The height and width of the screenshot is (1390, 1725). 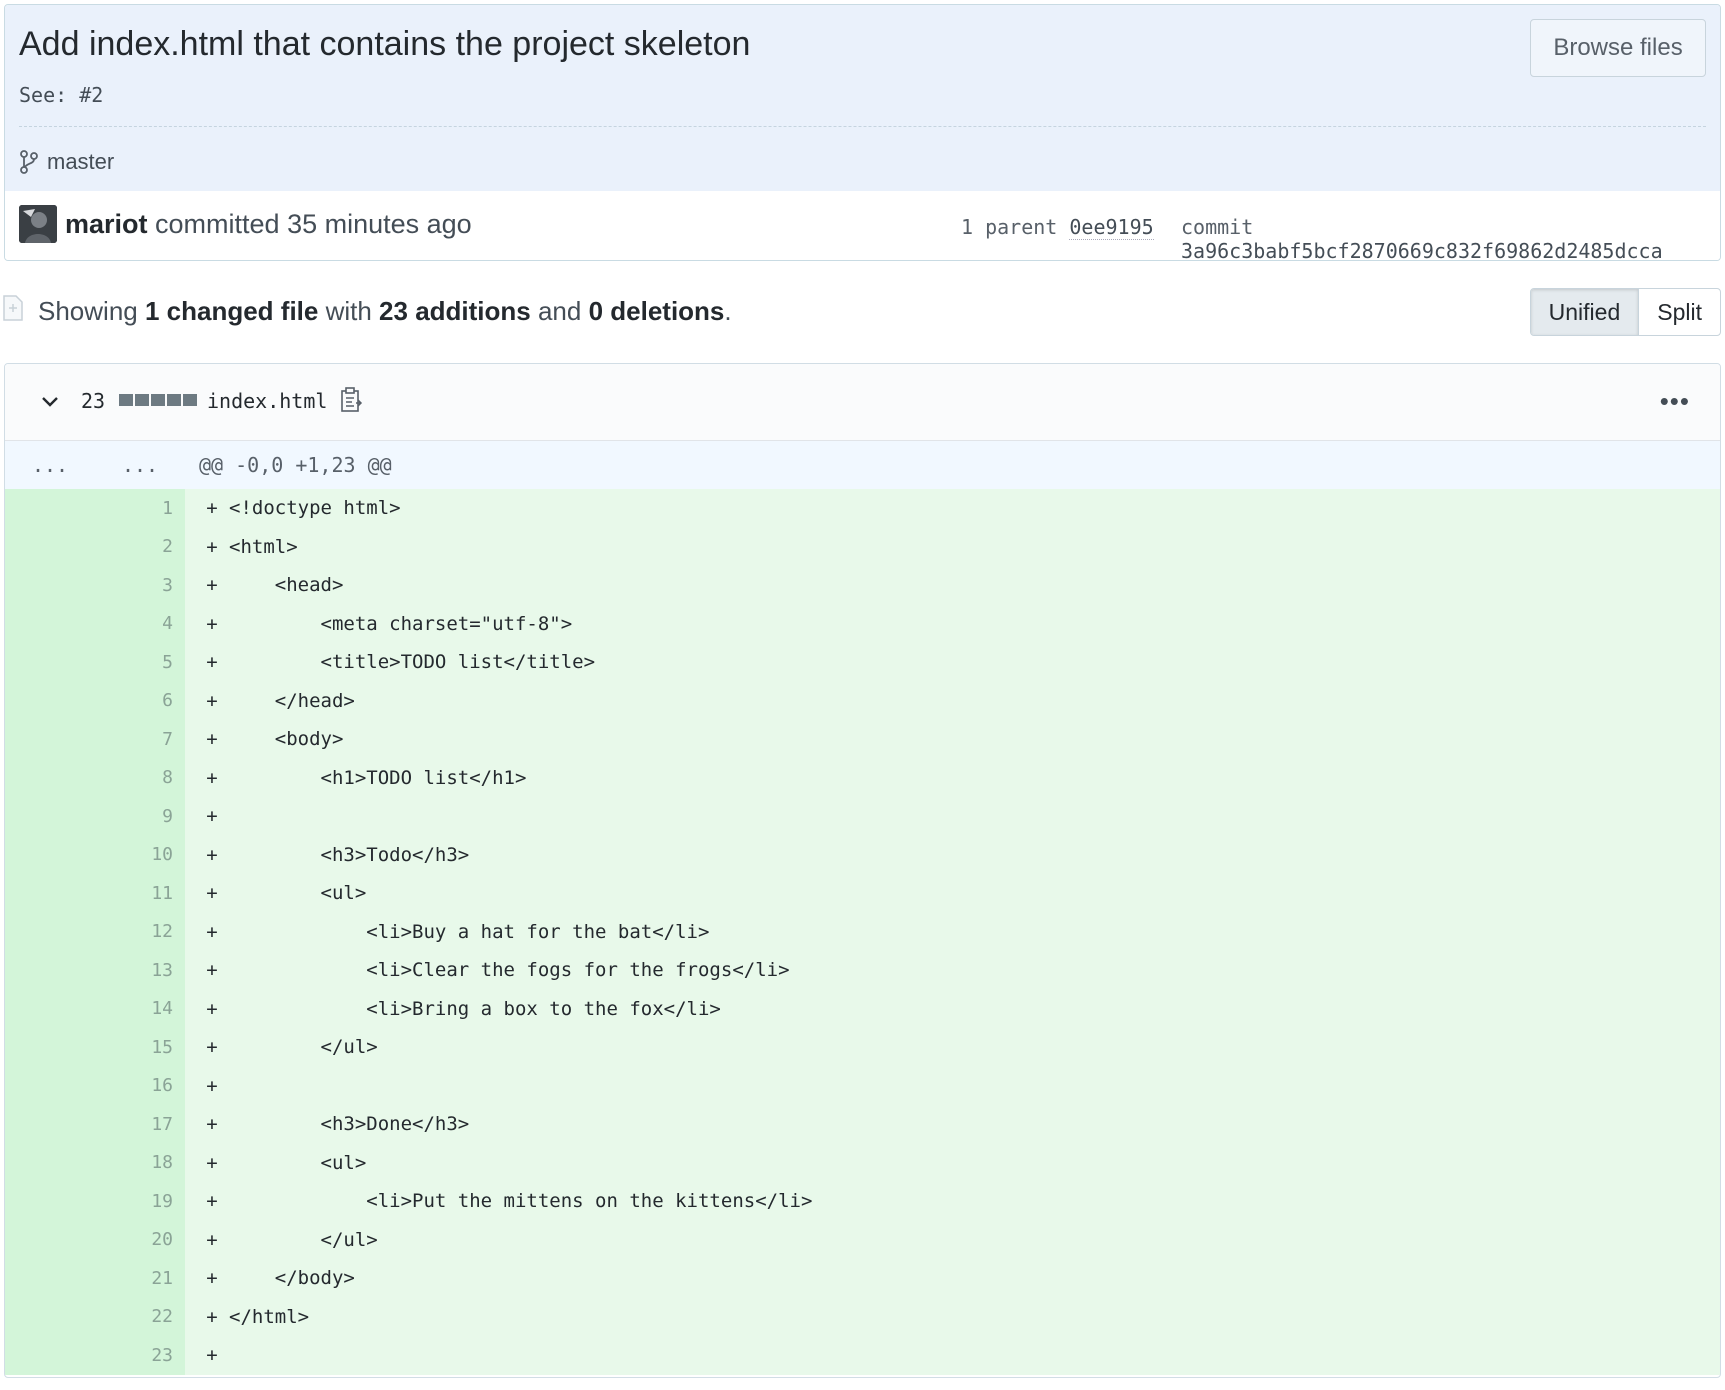 I want to click on summary-additions: 23 additions, so click(x=455, y=311).